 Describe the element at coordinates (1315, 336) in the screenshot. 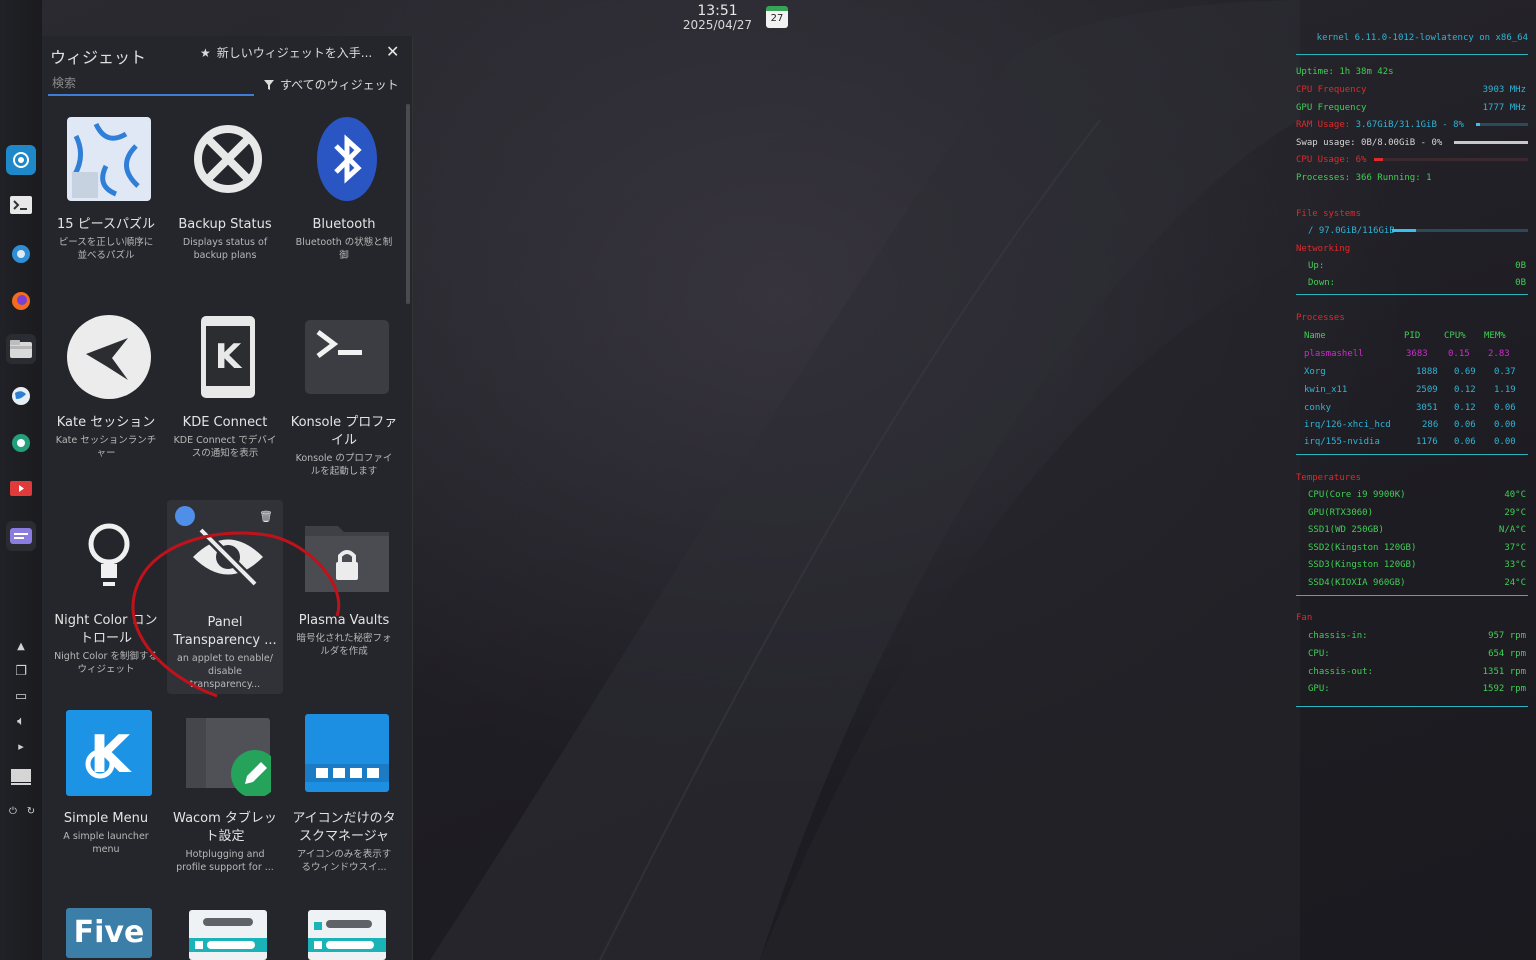

I see `proc-col-name: Name` at that location.